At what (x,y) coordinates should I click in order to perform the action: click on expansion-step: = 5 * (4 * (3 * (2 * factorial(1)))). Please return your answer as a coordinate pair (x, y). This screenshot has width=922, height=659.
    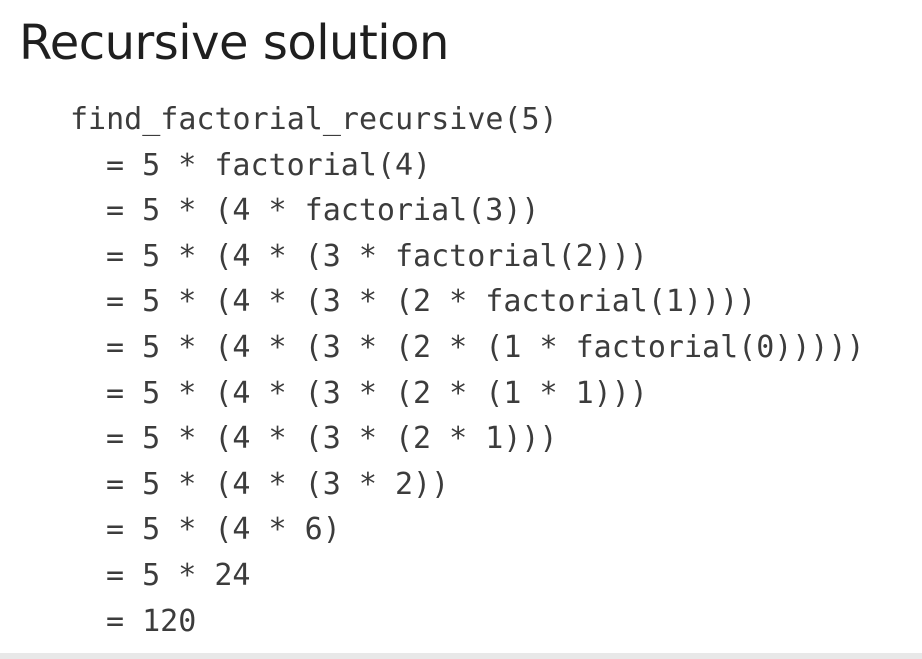
    Looking at the image, I should click on (431, 302).